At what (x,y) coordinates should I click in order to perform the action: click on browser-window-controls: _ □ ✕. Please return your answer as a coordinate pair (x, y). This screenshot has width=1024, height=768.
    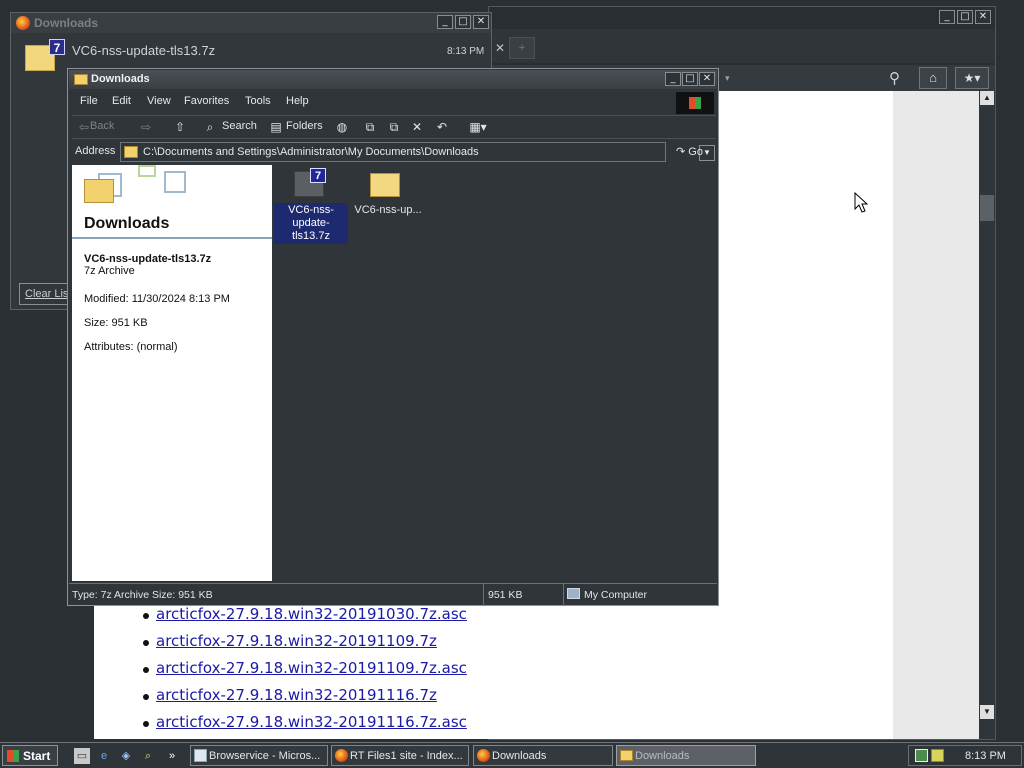
    Looking at the image, I should click on (965, 17).